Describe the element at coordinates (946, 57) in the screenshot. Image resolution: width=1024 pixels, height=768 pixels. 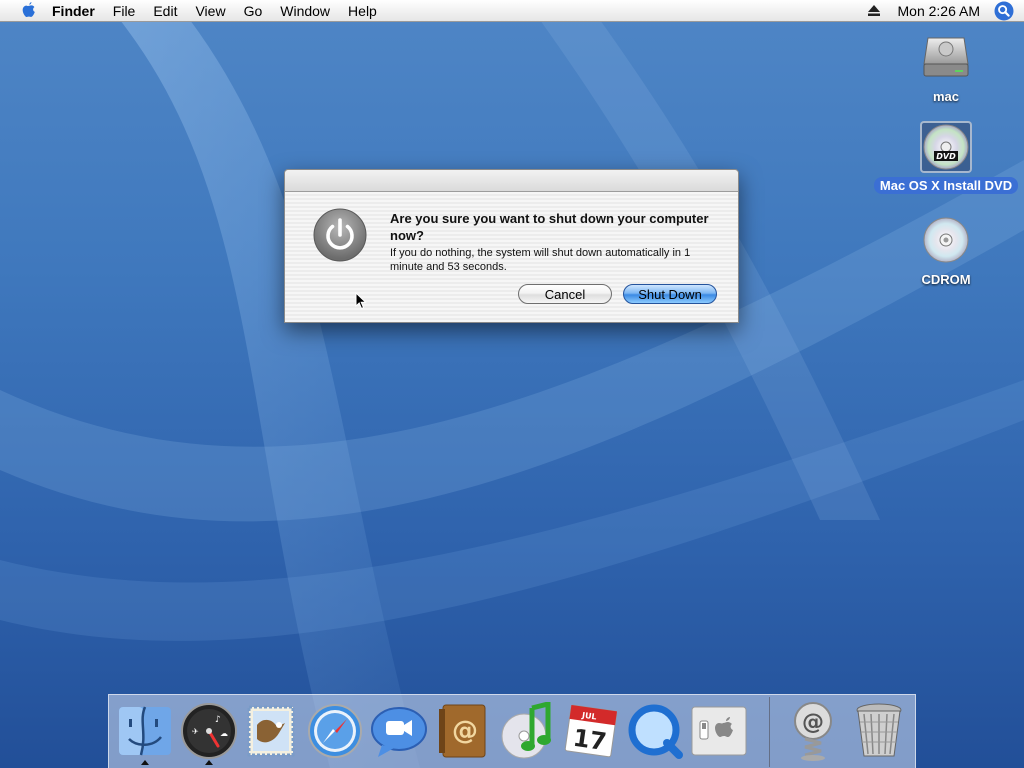
I see `hard-drive-icon` at that location.